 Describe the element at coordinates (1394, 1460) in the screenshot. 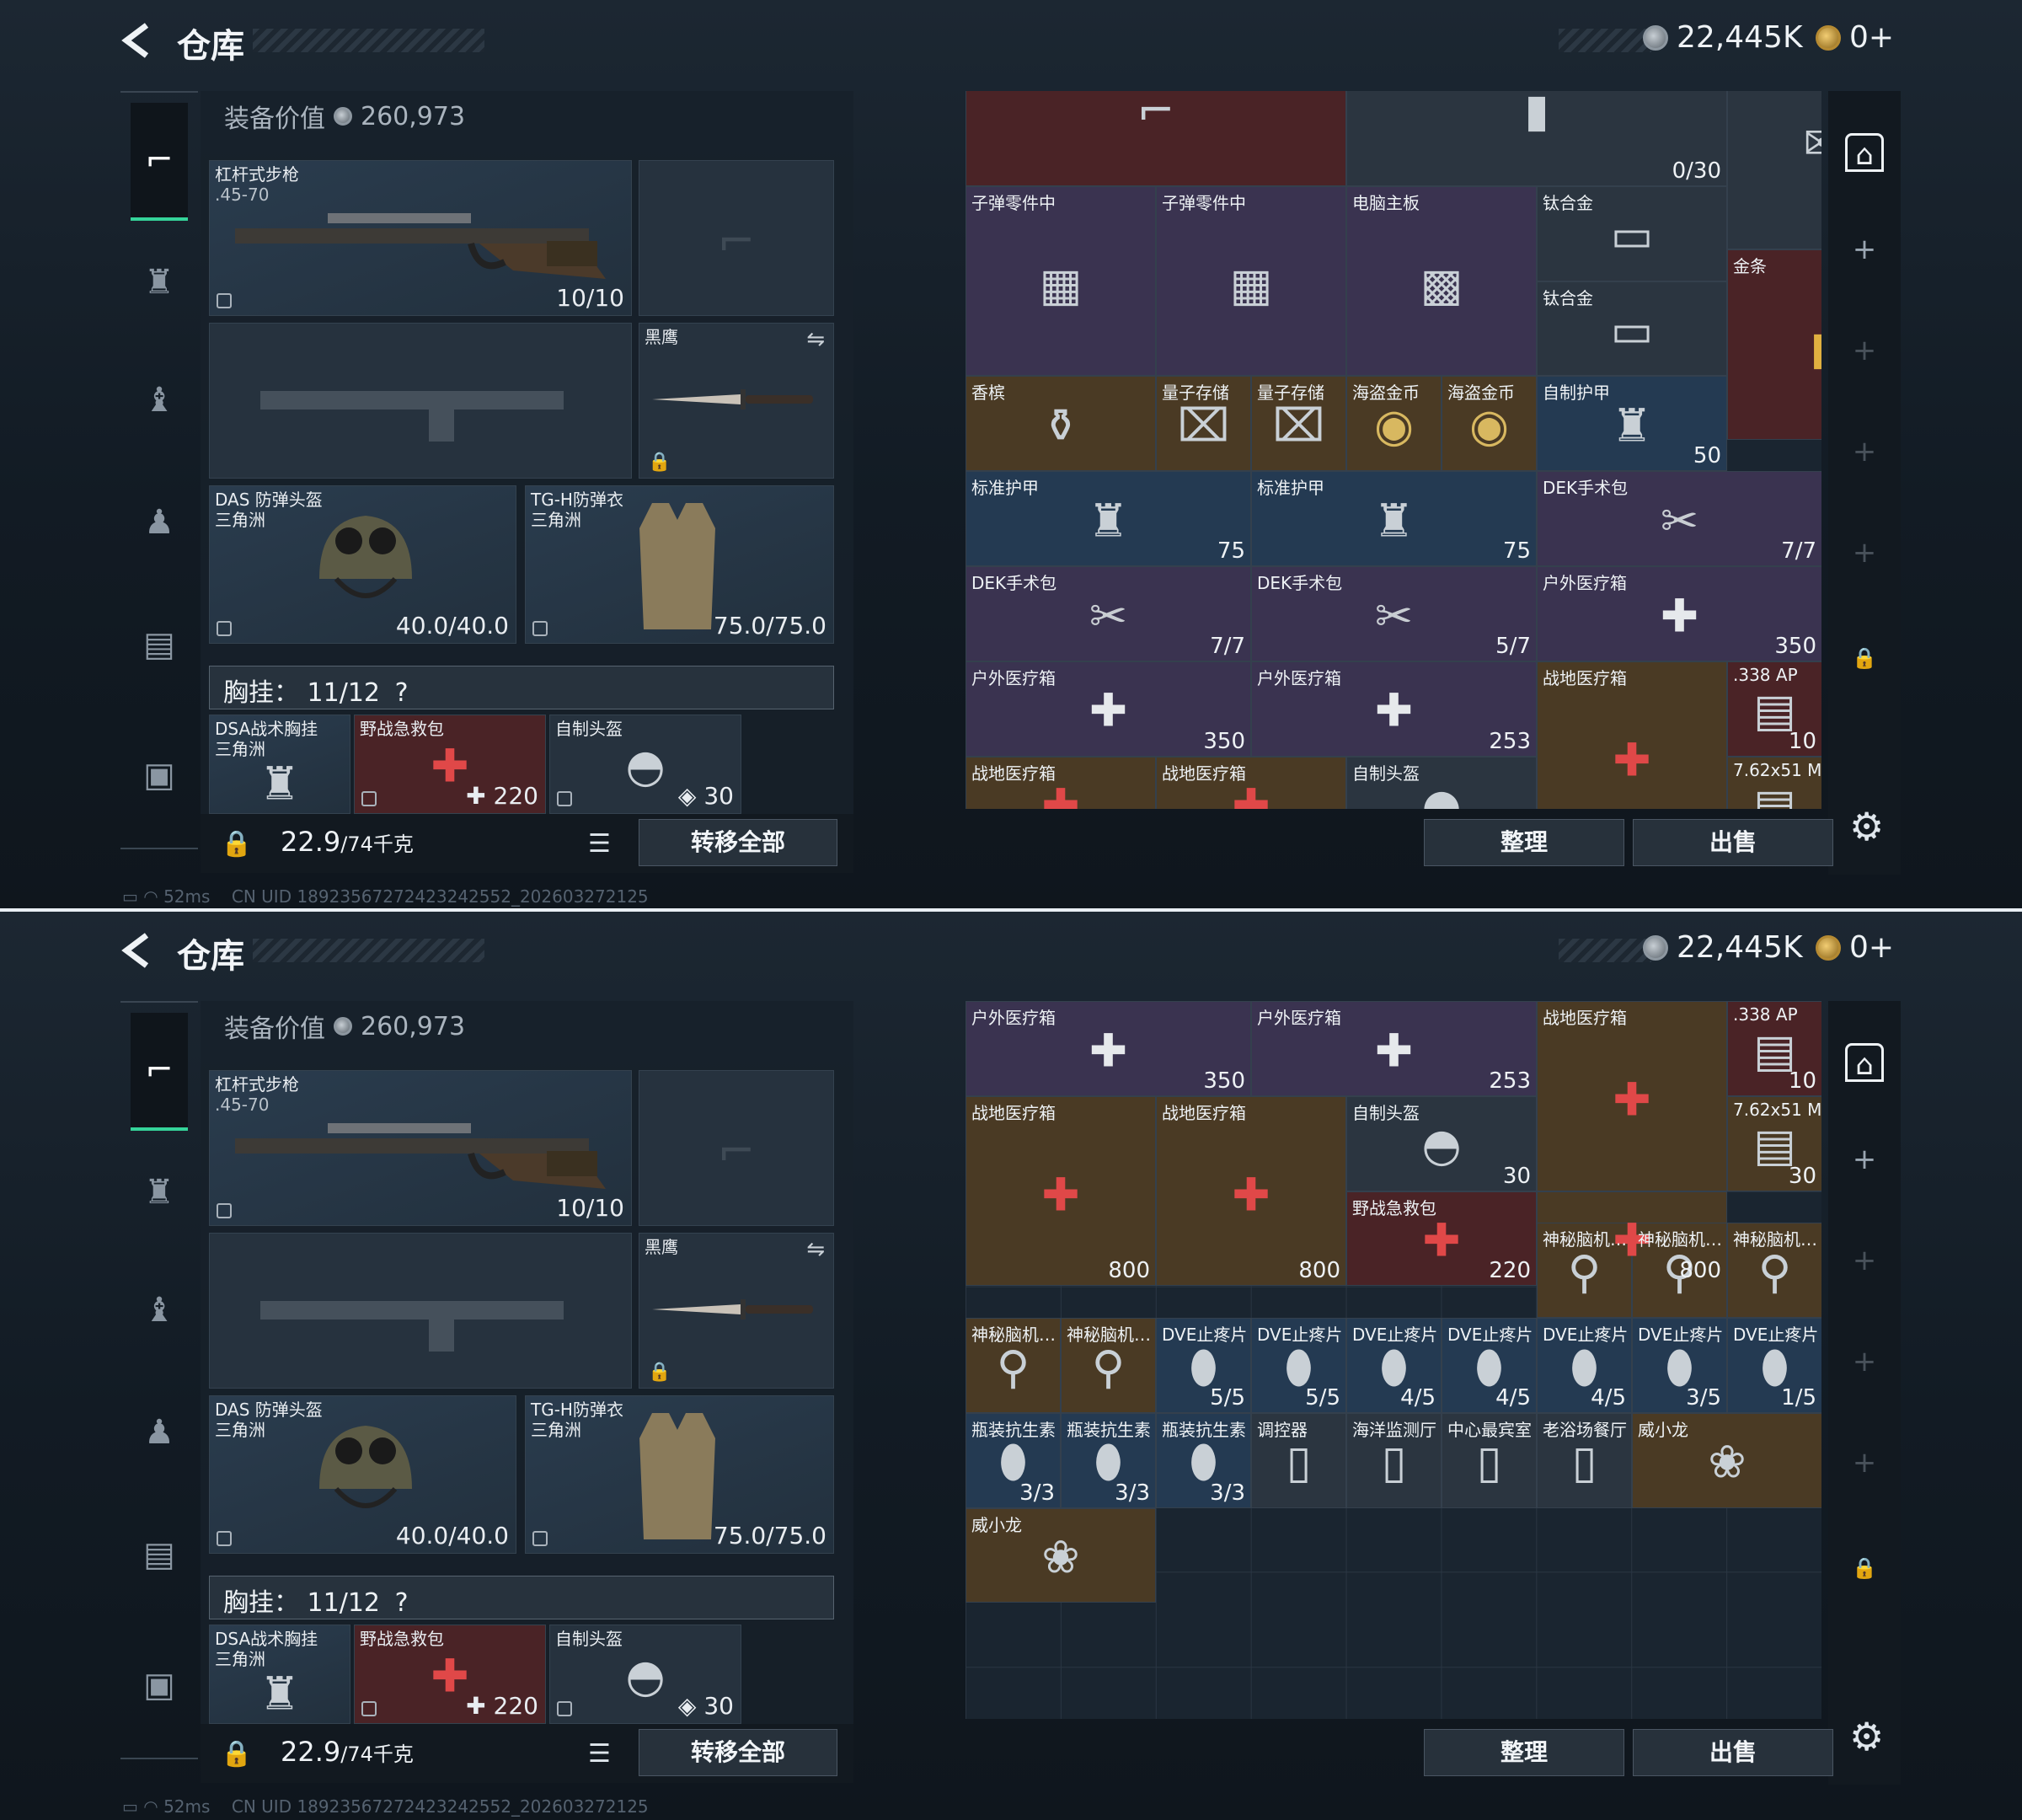

I see `stash-item: 海洋监测厅 ▯` at that location.